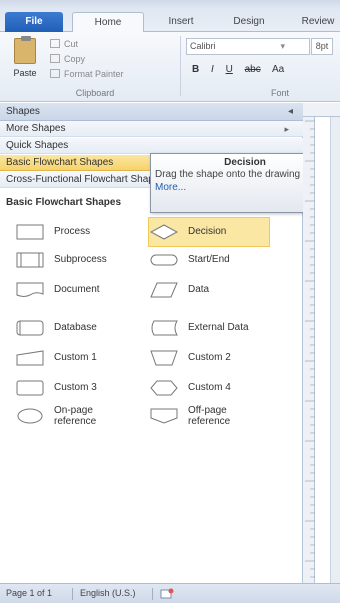  I want to click on tab-design: Design, so click(249, 22).